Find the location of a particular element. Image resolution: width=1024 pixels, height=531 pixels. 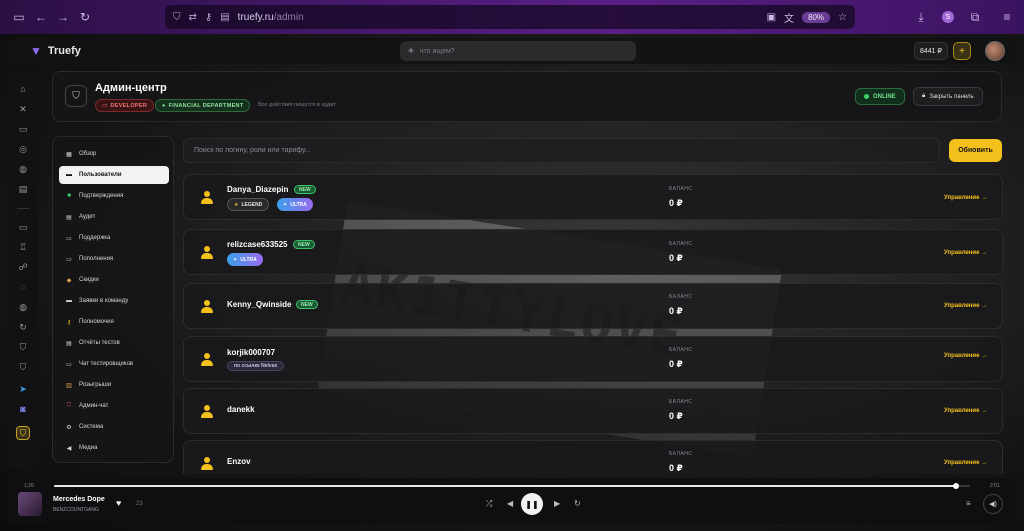

bookmark-star-icon: ☆ is located at coordinates (842, 17).